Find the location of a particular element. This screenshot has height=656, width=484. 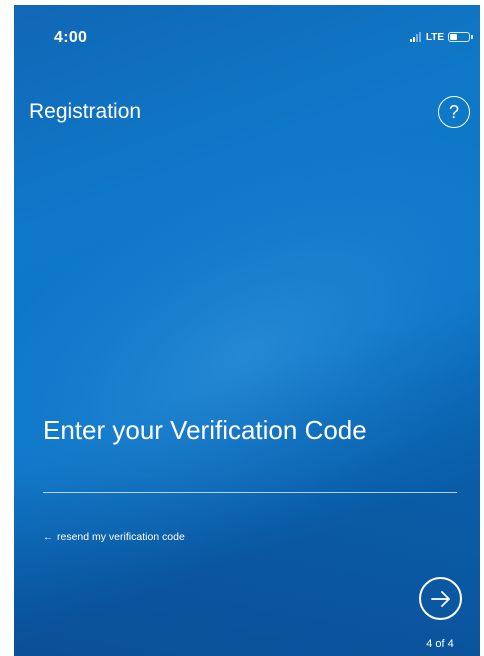

step-indicator: 4 of 4 is located at coordinates (440, 644).